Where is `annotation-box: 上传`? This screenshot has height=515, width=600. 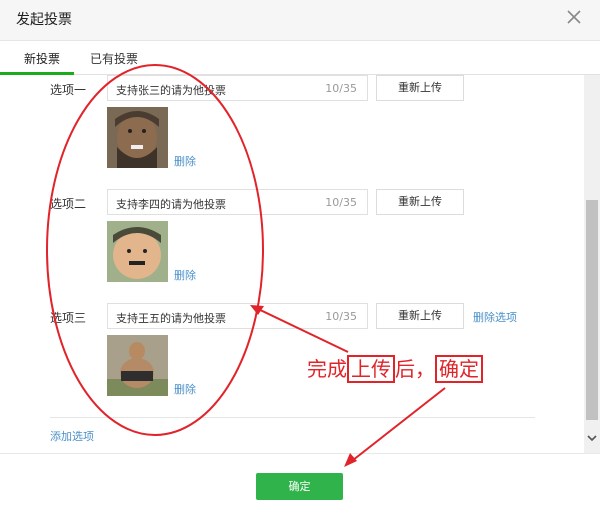 annotation-box: 上传 is located at coordinates (371, 369).